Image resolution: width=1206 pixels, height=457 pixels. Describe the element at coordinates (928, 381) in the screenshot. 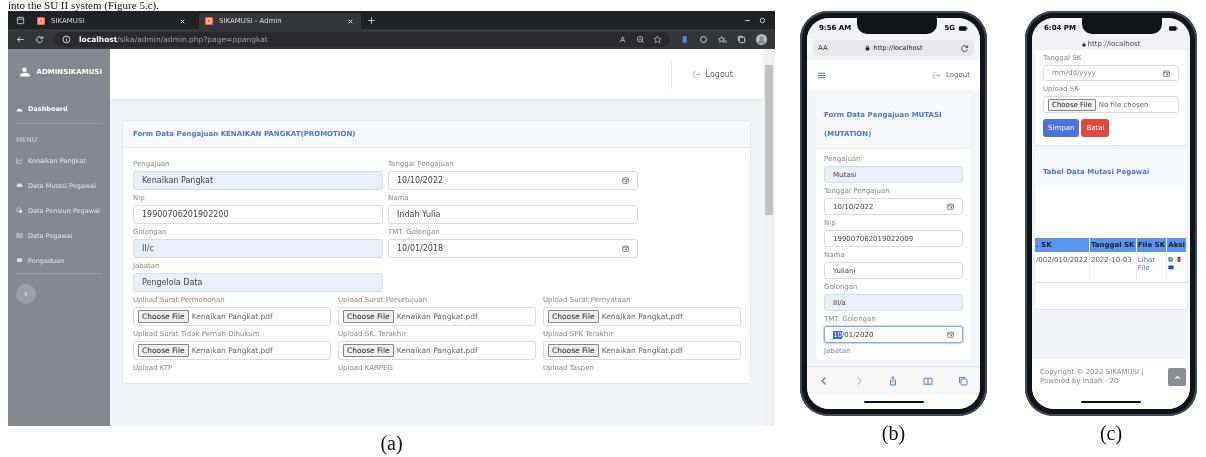

I see `bookmarks-icon` at that location.